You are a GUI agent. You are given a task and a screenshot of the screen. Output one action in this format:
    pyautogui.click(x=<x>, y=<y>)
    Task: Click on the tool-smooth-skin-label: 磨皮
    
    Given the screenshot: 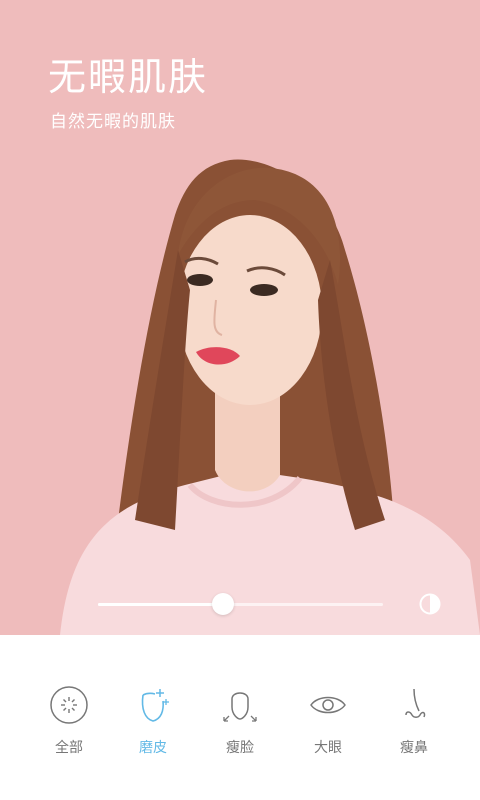 What is the action you would take?
    pyautogui.click(x=153, y=748)
    